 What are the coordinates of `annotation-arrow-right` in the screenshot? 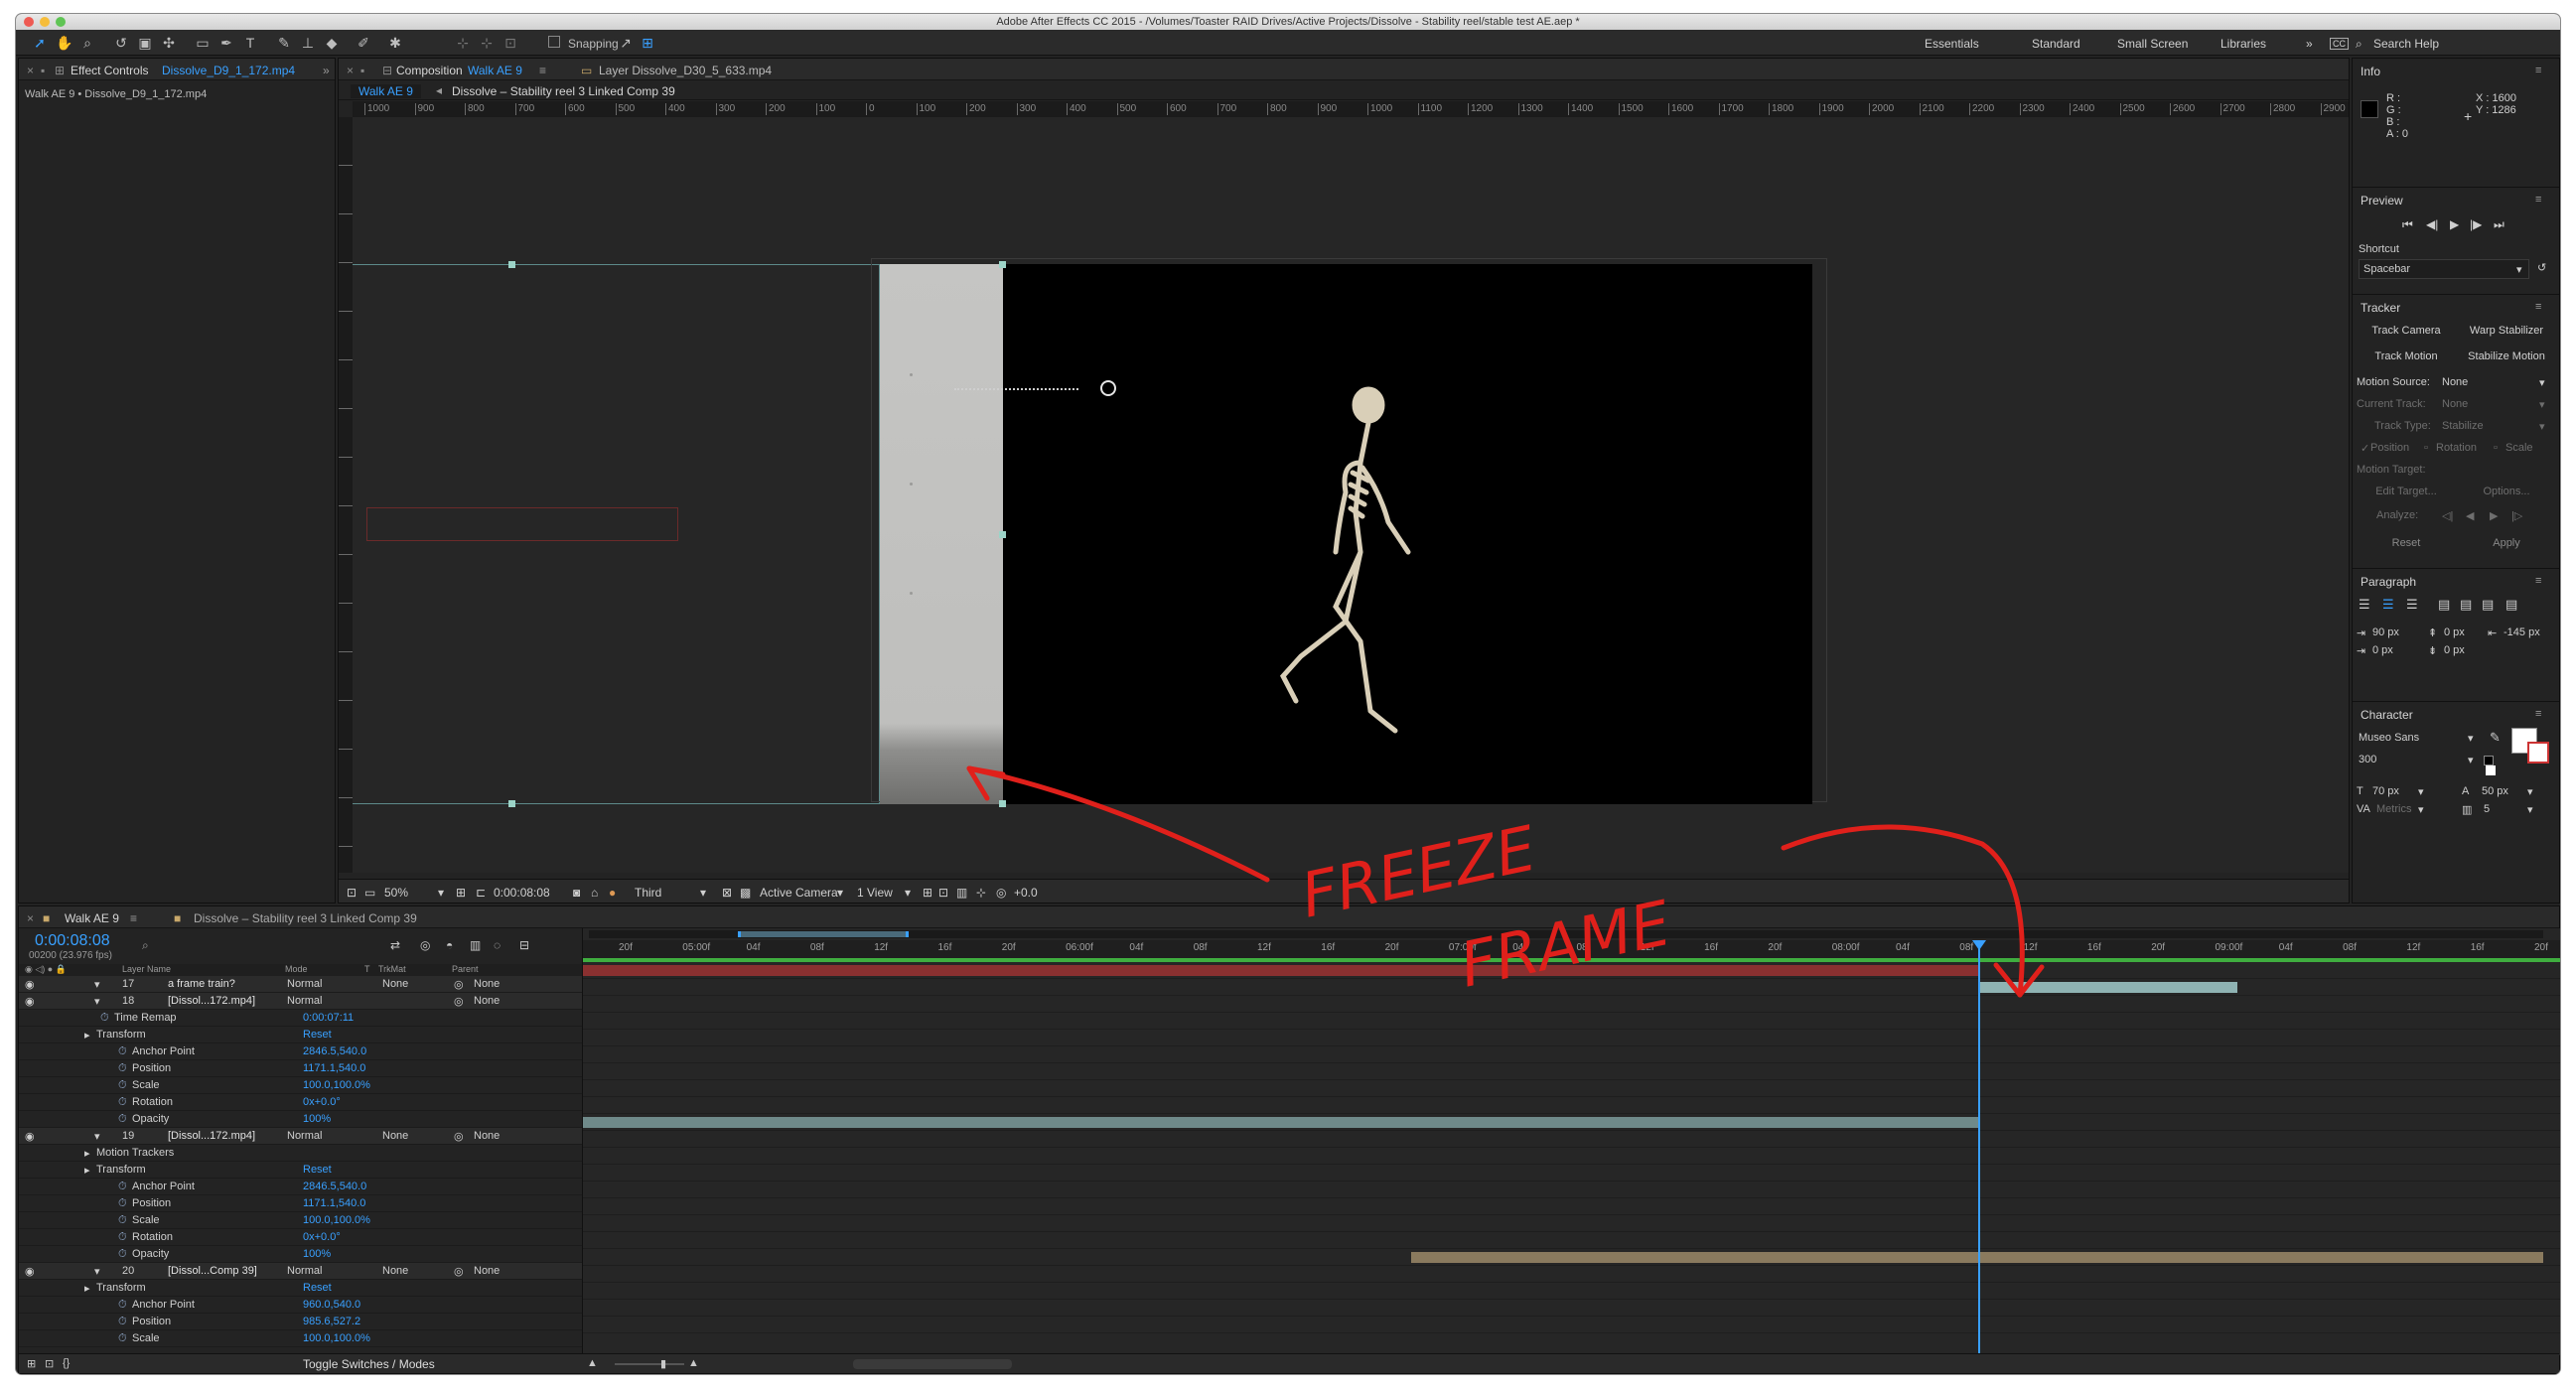 It's located at (1903, 911).